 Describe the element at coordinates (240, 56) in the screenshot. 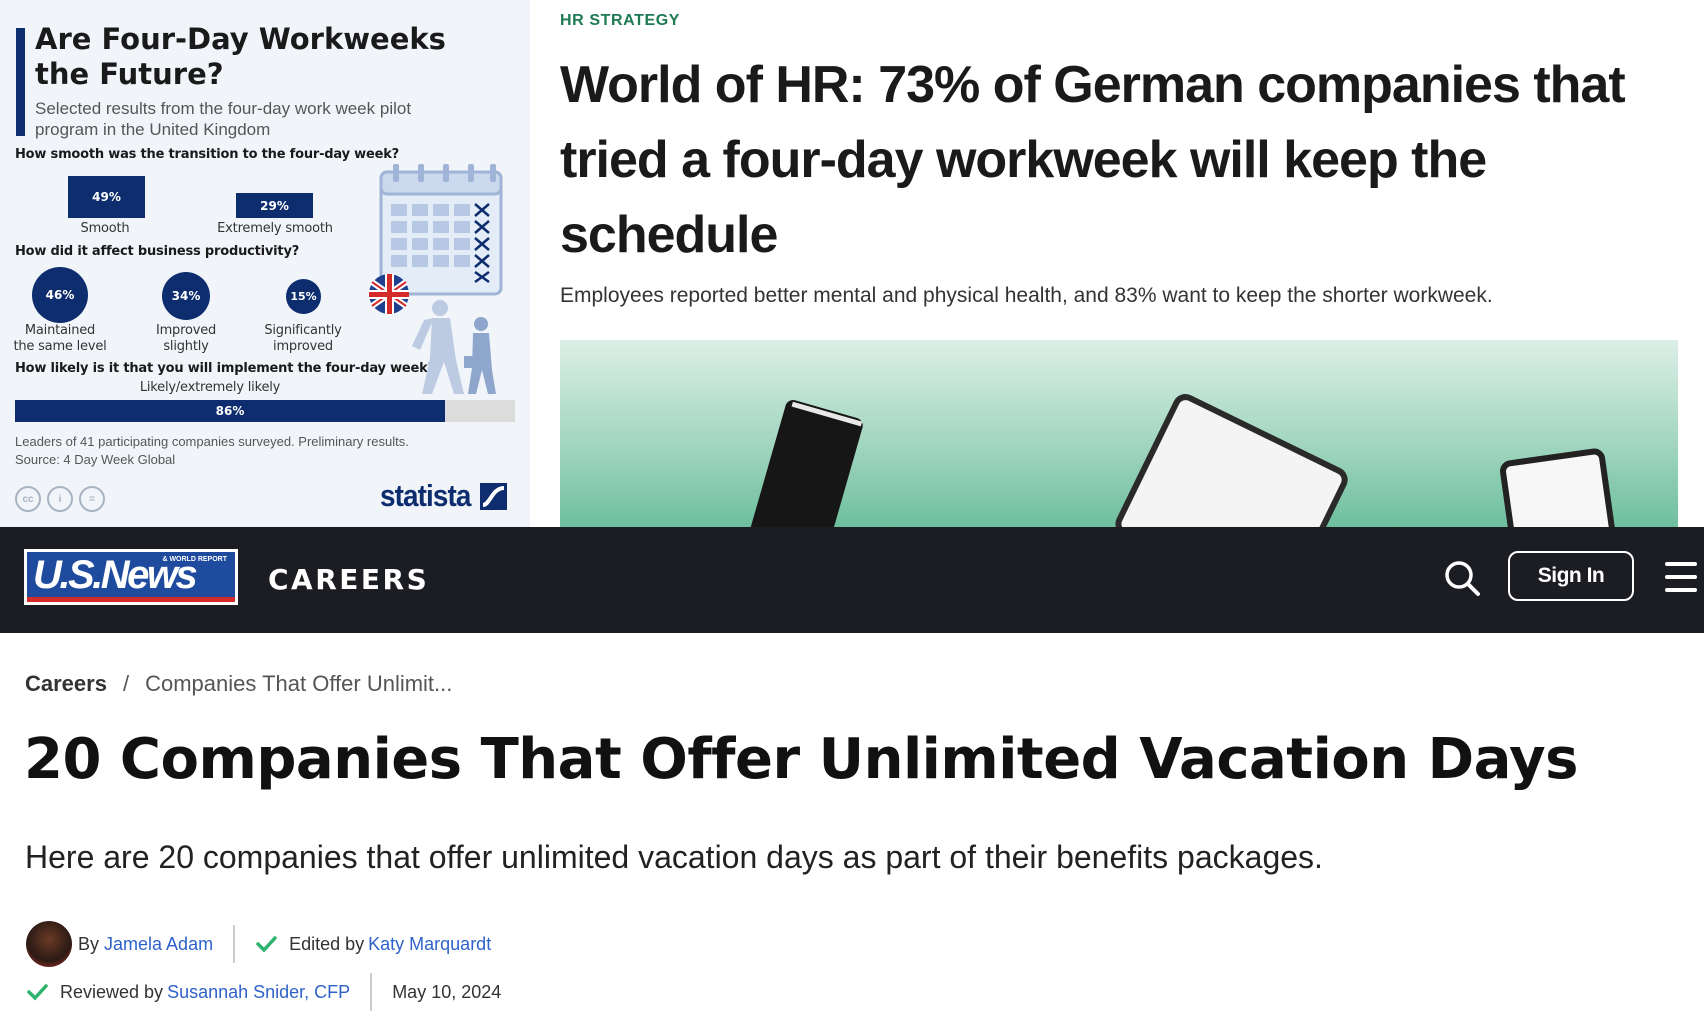

I see `infographic-title: Are Four-Day Workweeks the Future?` at that location.